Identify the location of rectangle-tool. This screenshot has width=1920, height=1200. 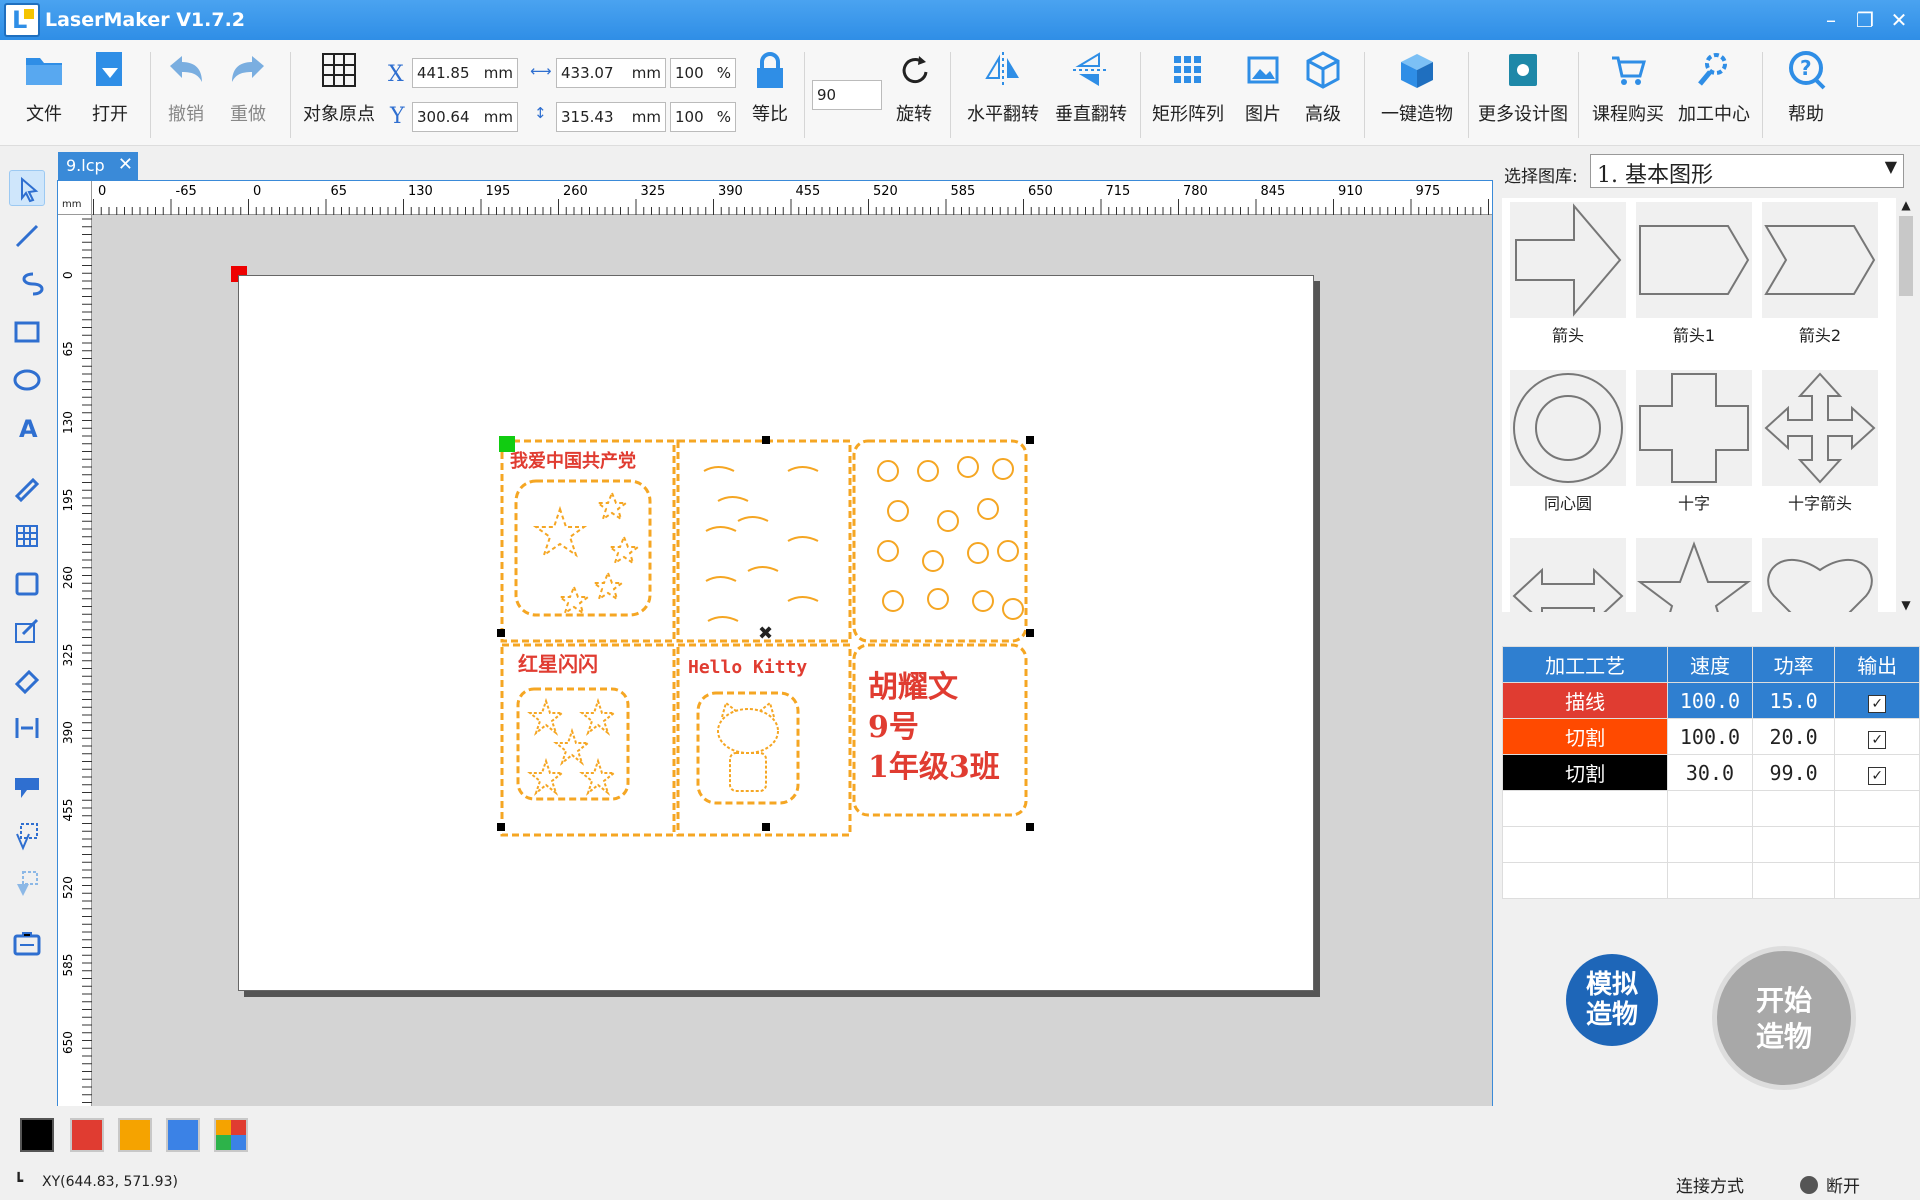
(27, 332).